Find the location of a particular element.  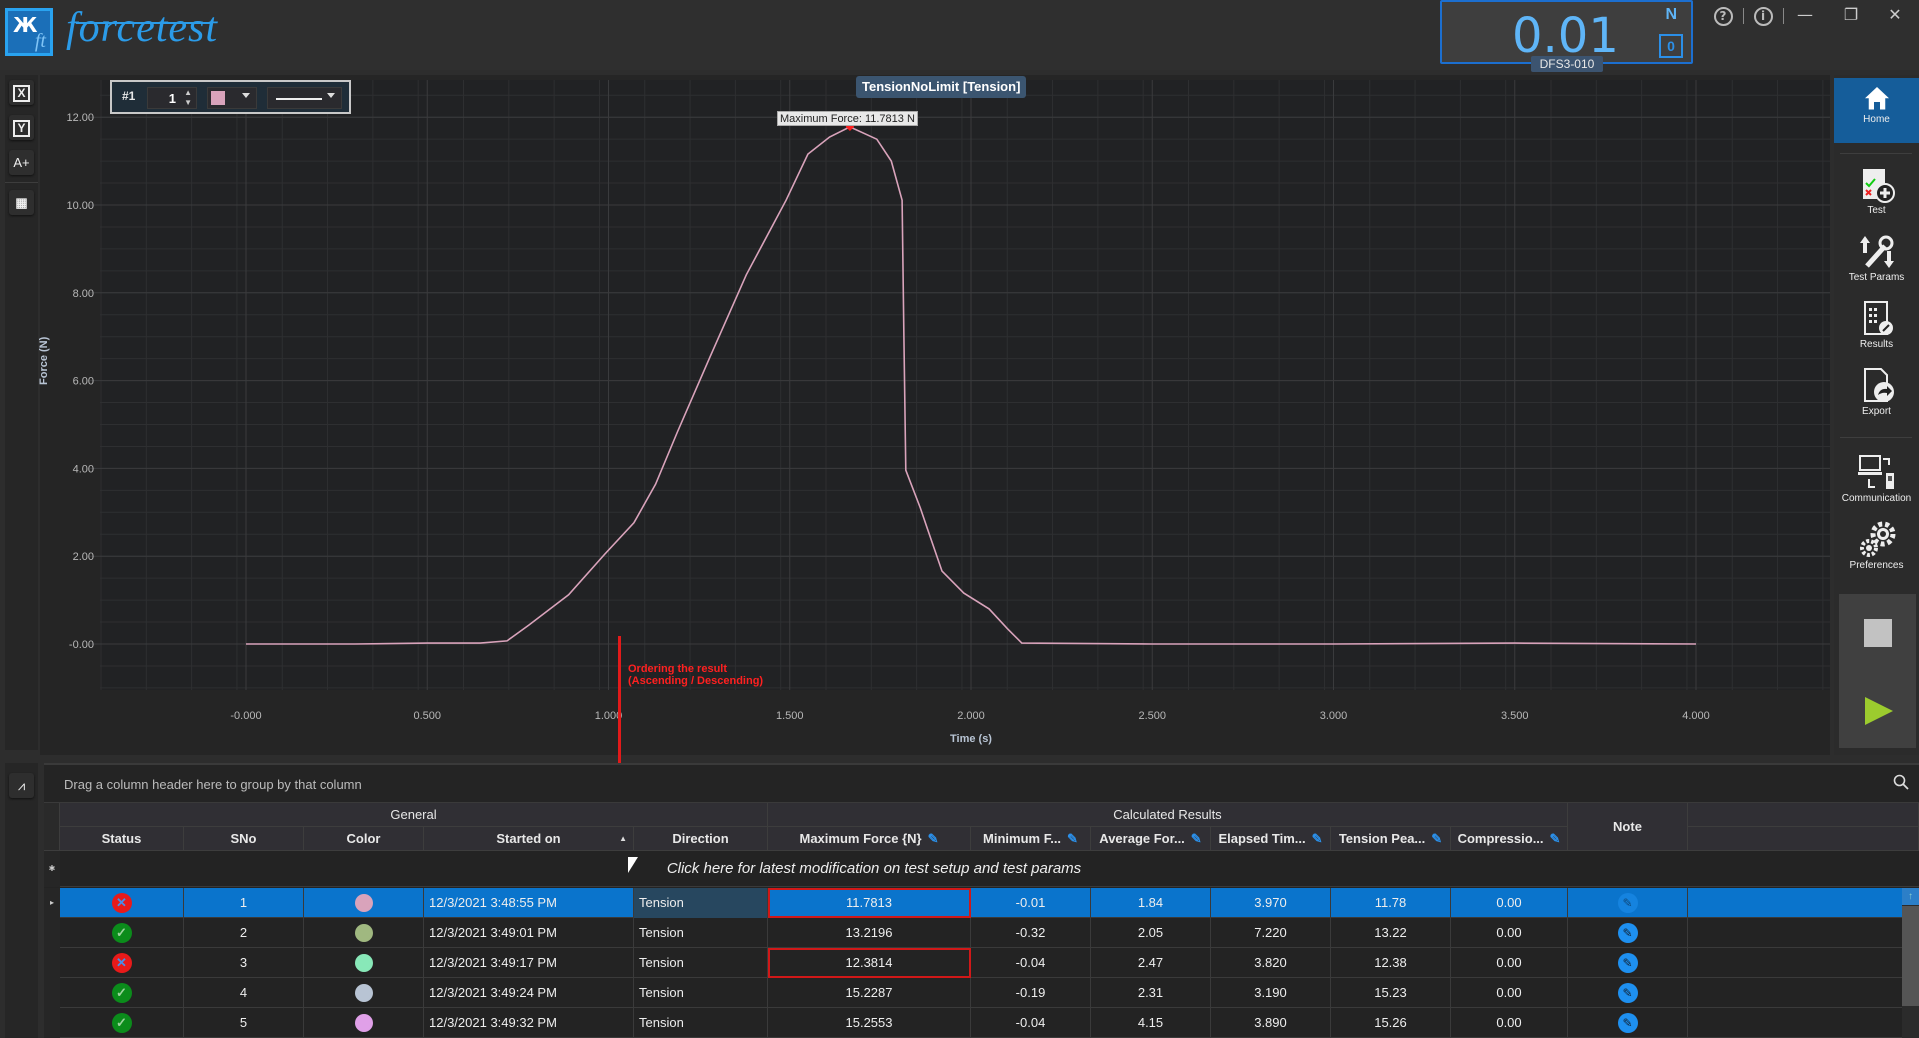

cell-sno: 1 is located at coordinates (244, 903).